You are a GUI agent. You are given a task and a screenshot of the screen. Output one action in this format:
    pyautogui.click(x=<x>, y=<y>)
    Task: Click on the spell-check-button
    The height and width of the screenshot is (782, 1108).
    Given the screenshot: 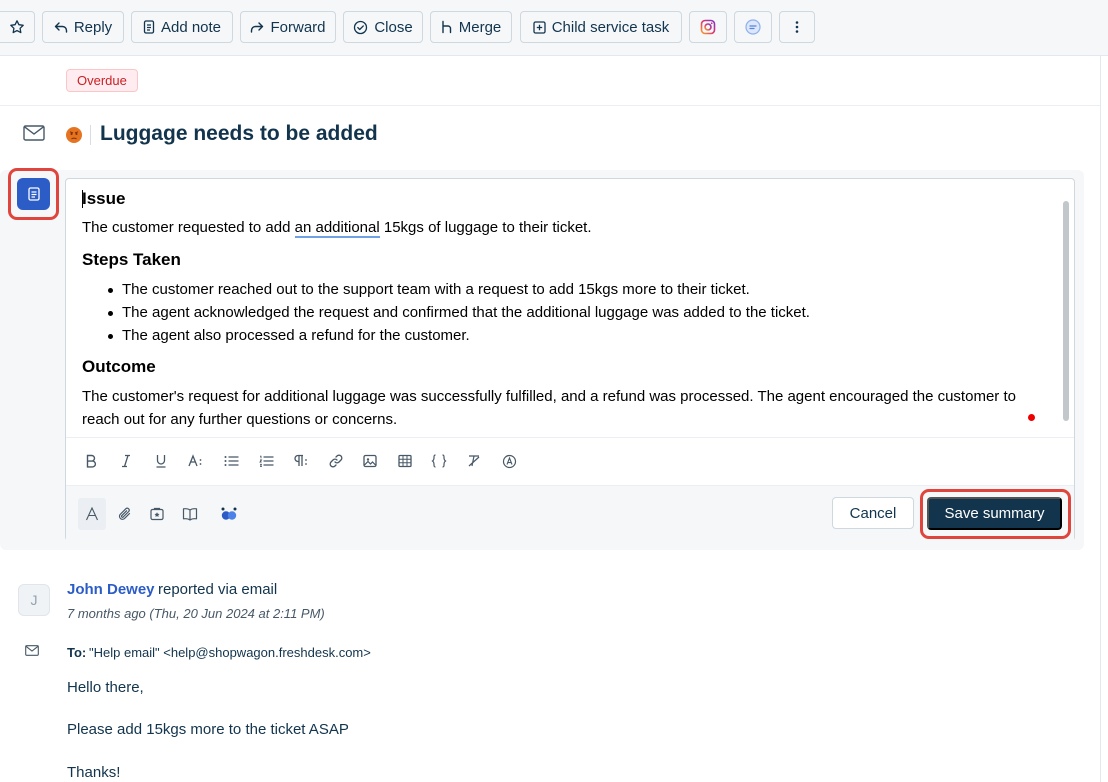 What is the action you would take?
    pyautogui.click(x=509, y=461)
    